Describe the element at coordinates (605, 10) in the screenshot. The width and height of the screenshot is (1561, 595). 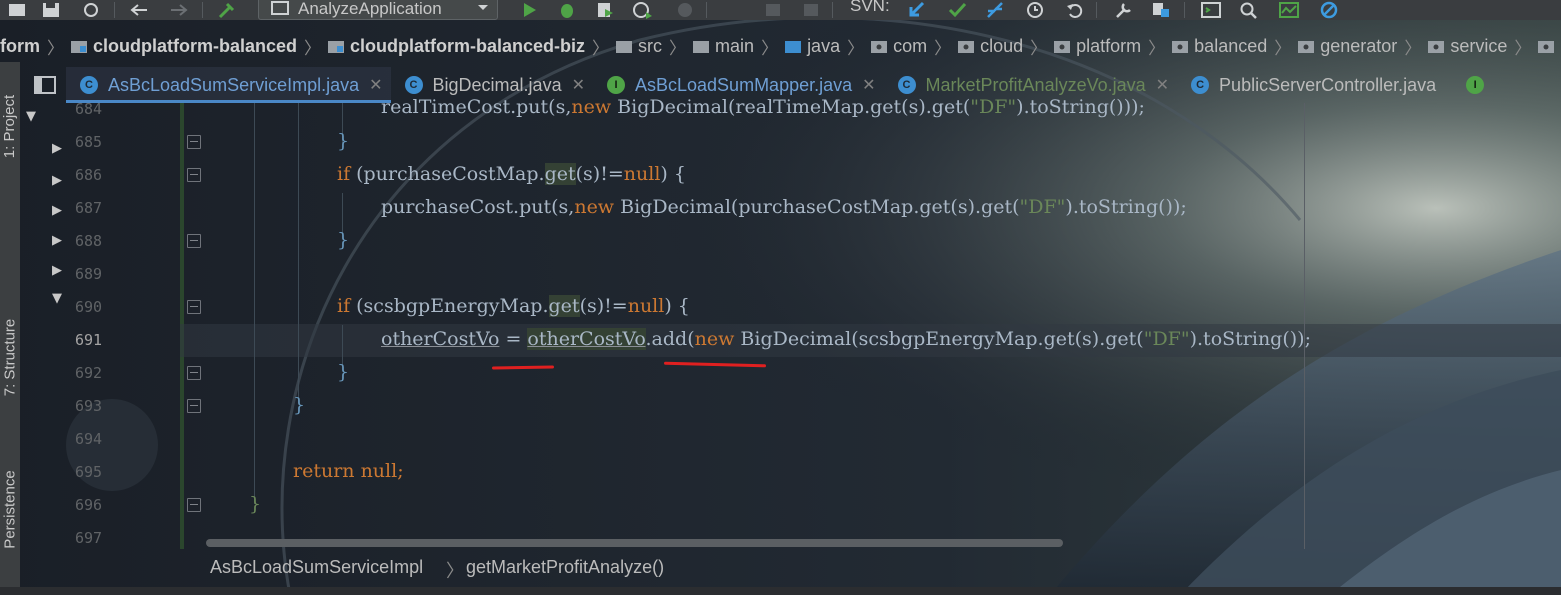
I see `coverage-icon` at that location.